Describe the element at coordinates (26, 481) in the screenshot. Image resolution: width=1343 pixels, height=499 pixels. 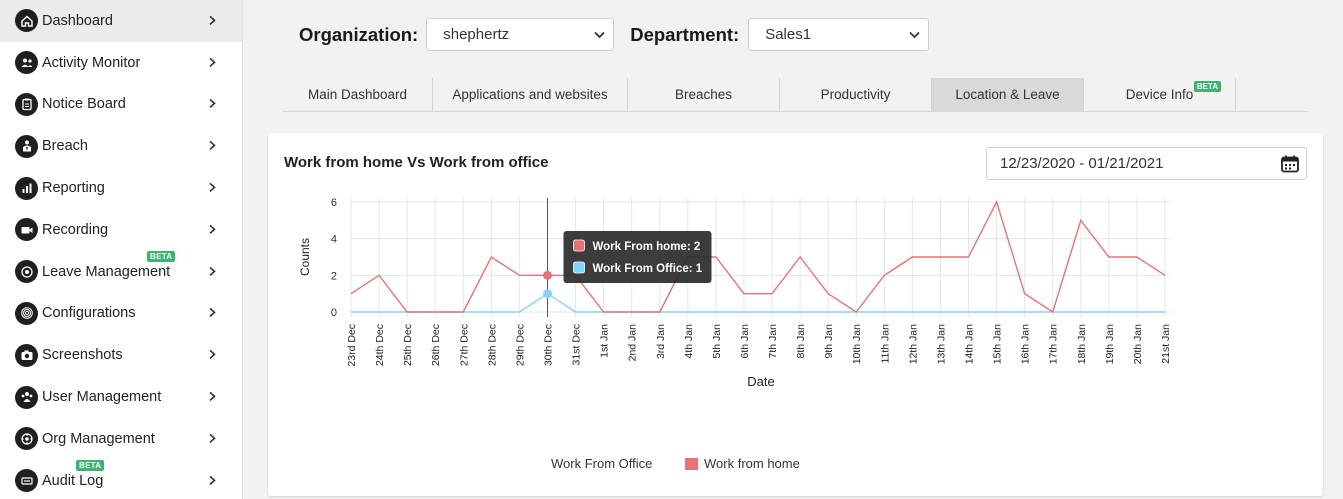
I see `log-icon` at that location.